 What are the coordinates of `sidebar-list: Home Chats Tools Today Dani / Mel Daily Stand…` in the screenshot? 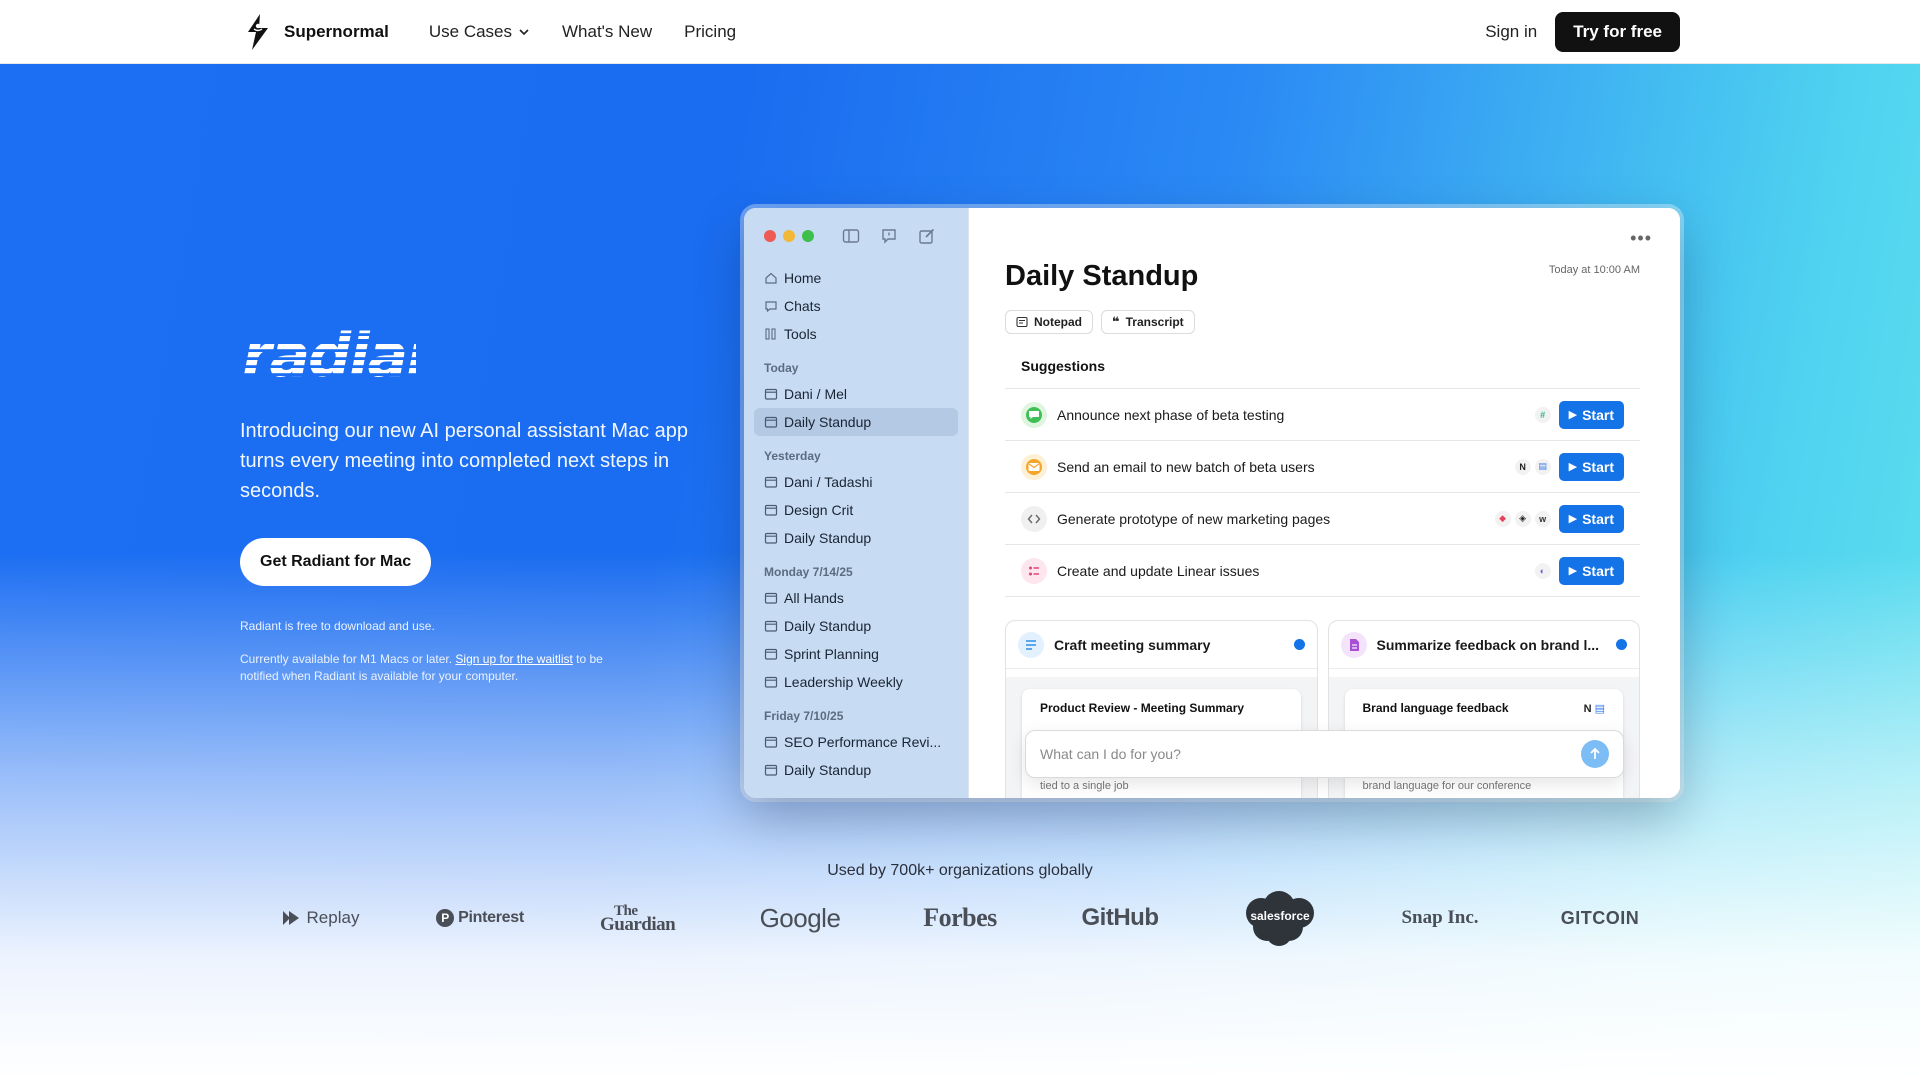 It's located at (856, 524).